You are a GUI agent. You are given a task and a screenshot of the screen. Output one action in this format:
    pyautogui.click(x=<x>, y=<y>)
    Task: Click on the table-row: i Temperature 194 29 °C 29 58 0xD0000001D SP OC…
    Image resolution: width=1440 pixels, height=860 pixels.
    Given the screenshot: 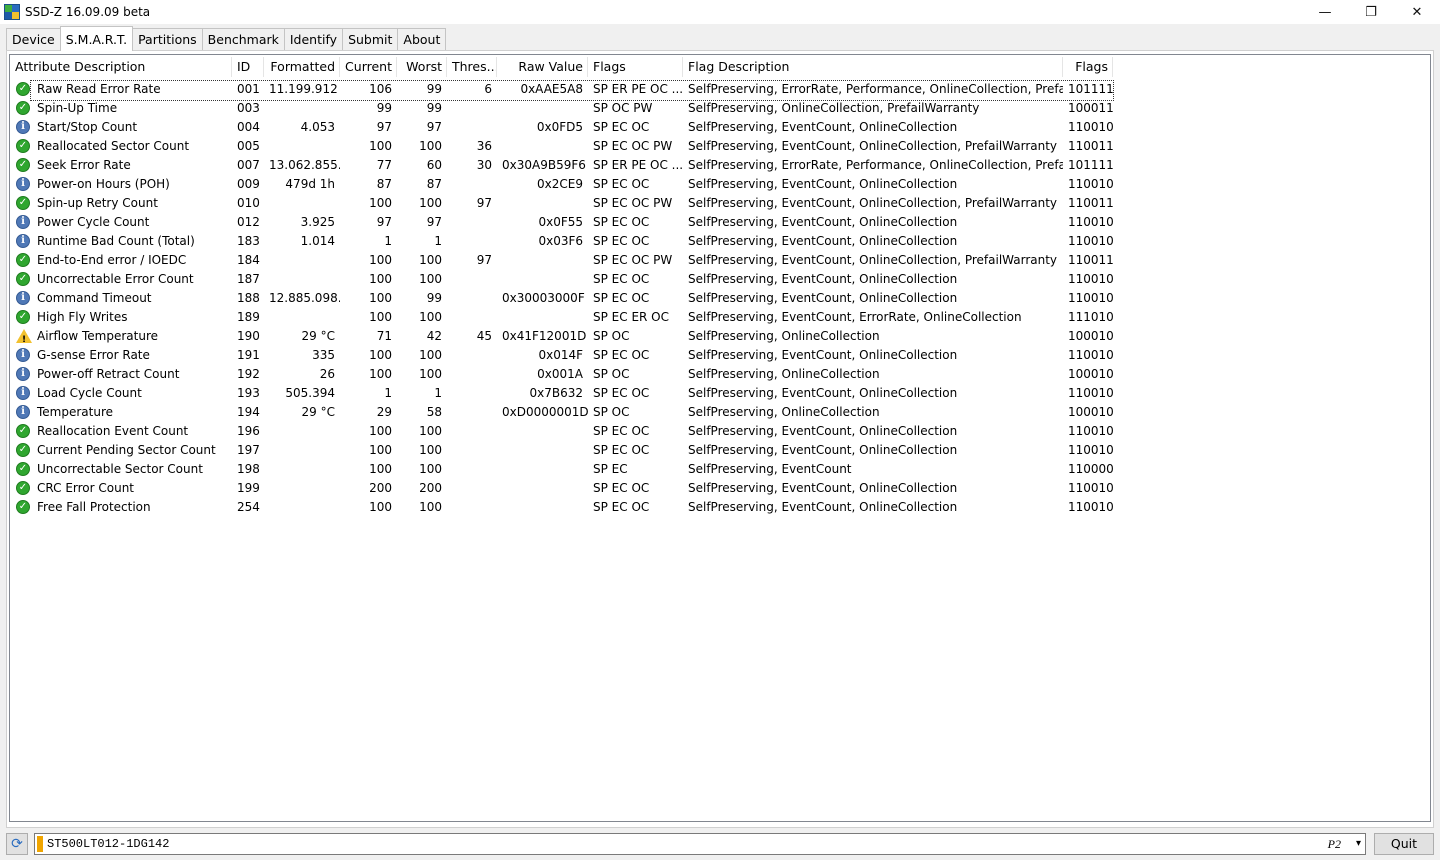 What is the action you would take?
    pyautogui.click(x=720, y=412)
    